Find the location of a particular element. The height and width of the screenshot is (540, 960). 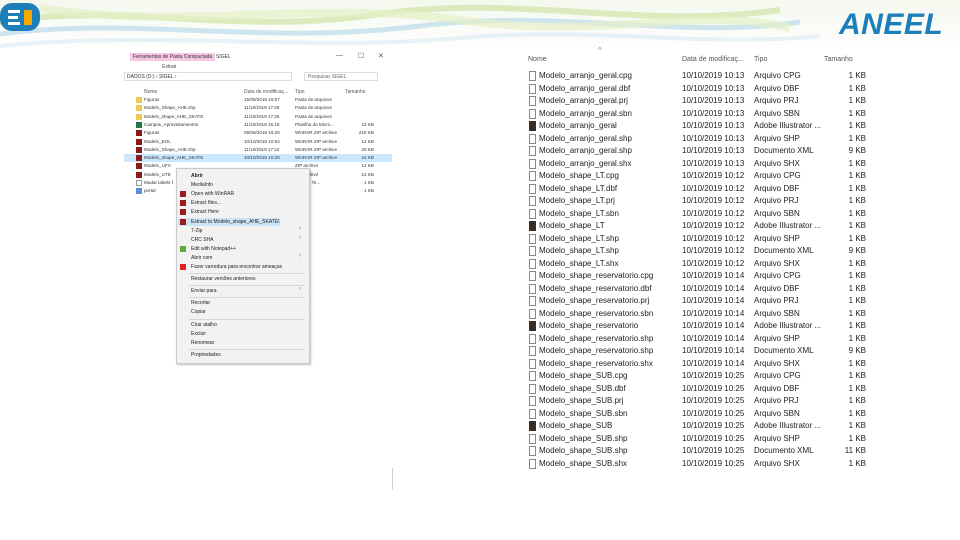

ribbon-extract-tab: Extrair is located at coordinates (169, 67).